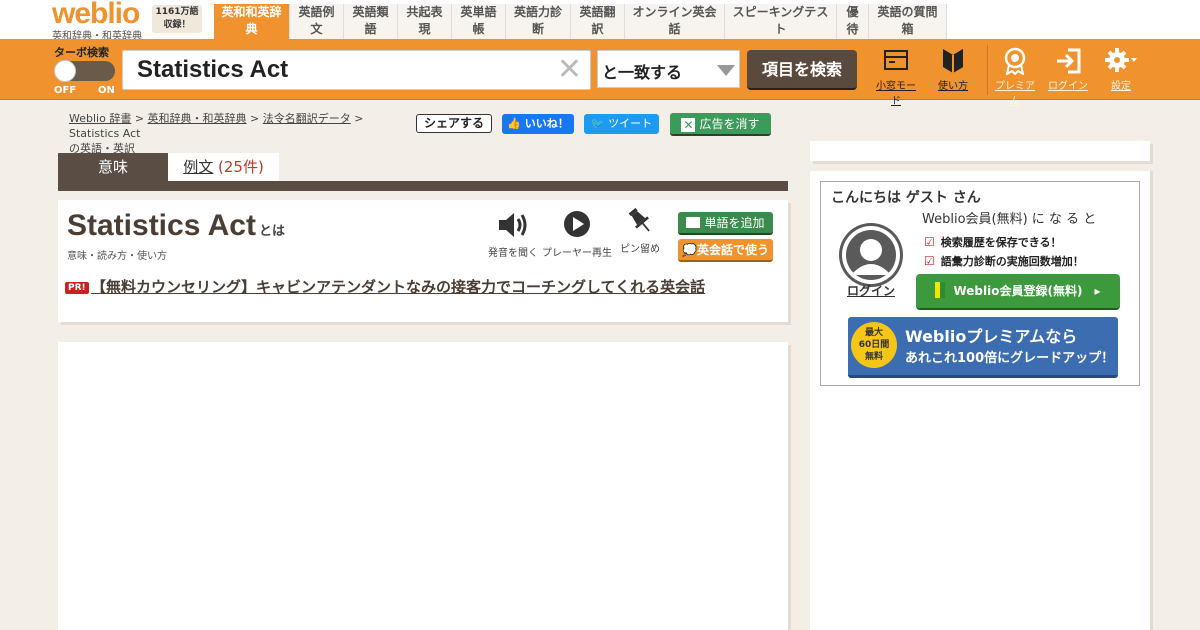 This screenshot has width=1200, height=630. What do you see at coordinates (479, 21) in the screenshot?
I see `nav-wordbook: 英単語帳` at bounding box center [479, 21].